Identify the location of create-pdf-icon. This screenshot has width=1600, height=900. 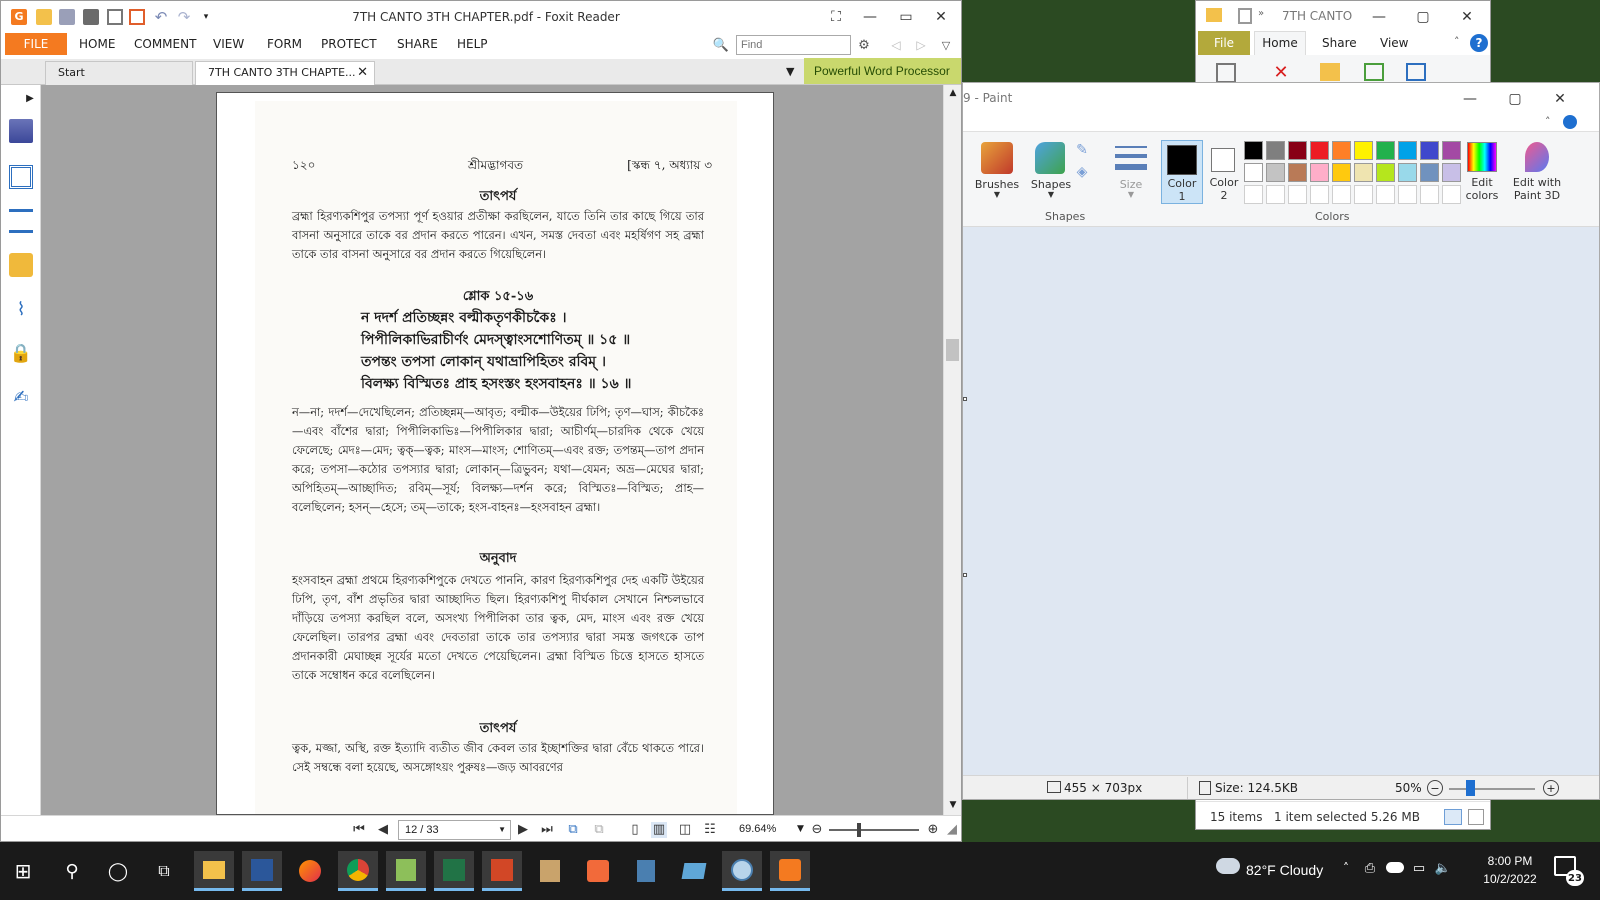
(137, 17).